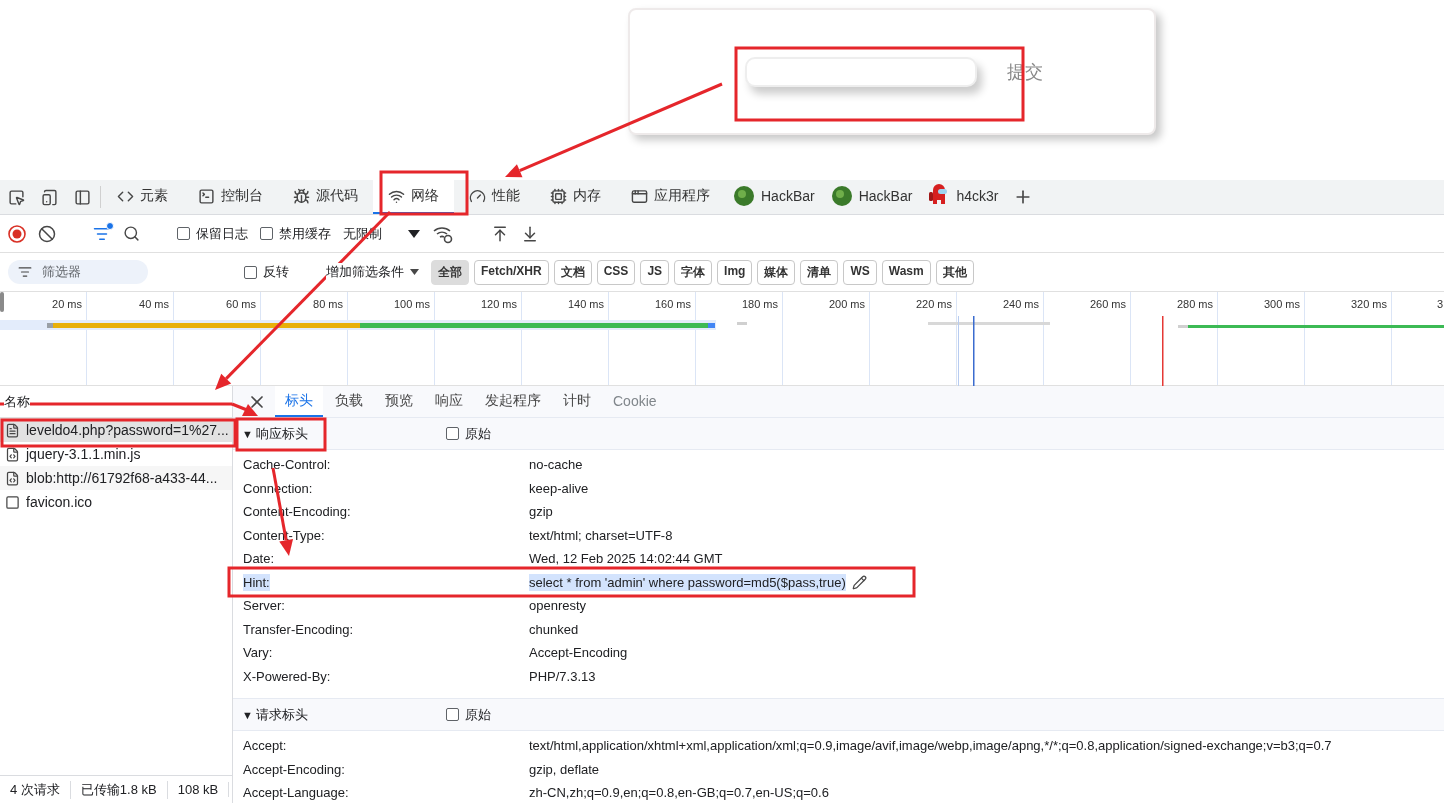 The height and width of the screenshot is (803, 1444). What do you see at coordinates (35, 789) in the screenshot?
I see `summary-text: 4 次请求` at bounding box center [35, 789].